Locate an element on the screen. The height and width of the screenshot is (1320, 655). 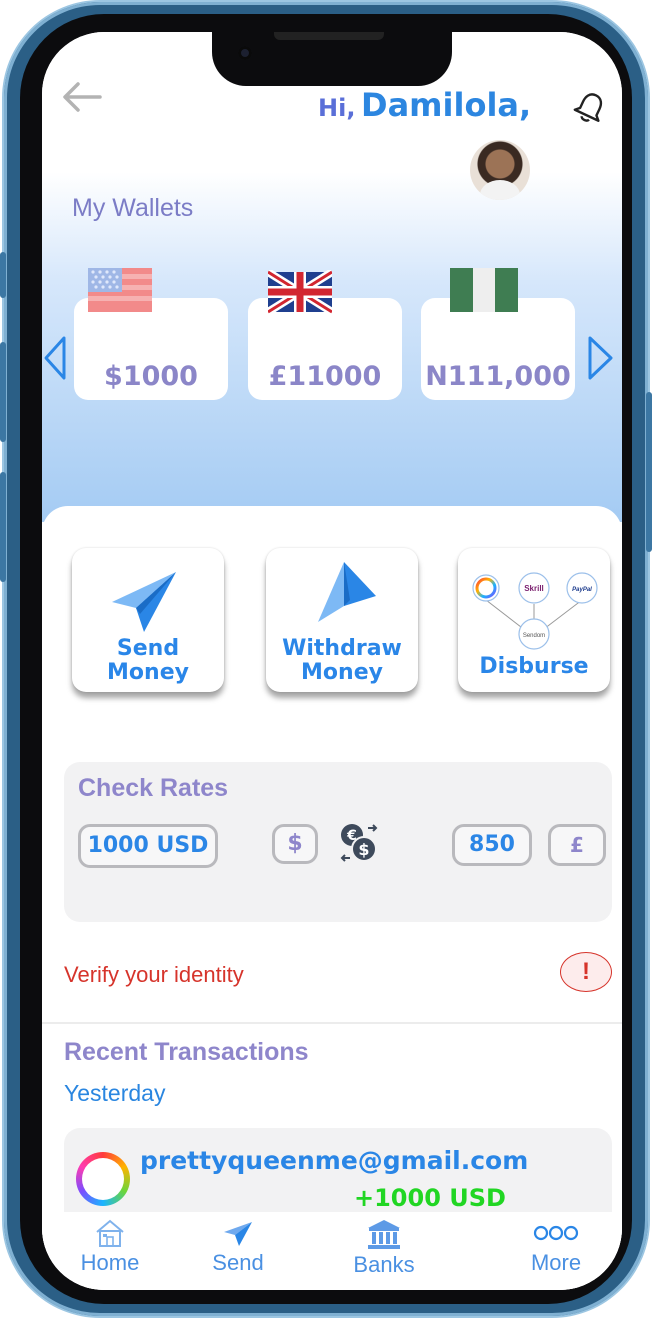
check-rates-panel: Check Rates 1000 USD $ € $ 850 £ is located at coordinates (338, 842).